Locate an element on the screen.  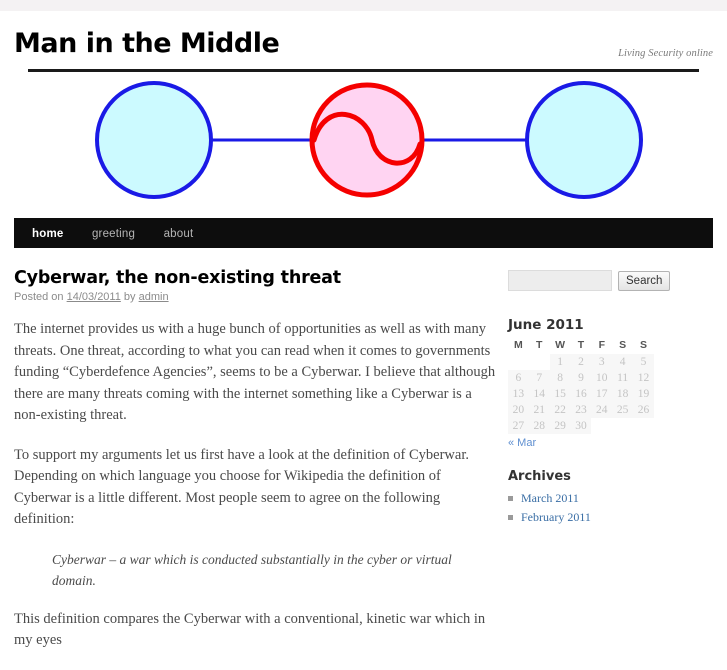
calendar-day: 10 is located at coordinates (602, 378).